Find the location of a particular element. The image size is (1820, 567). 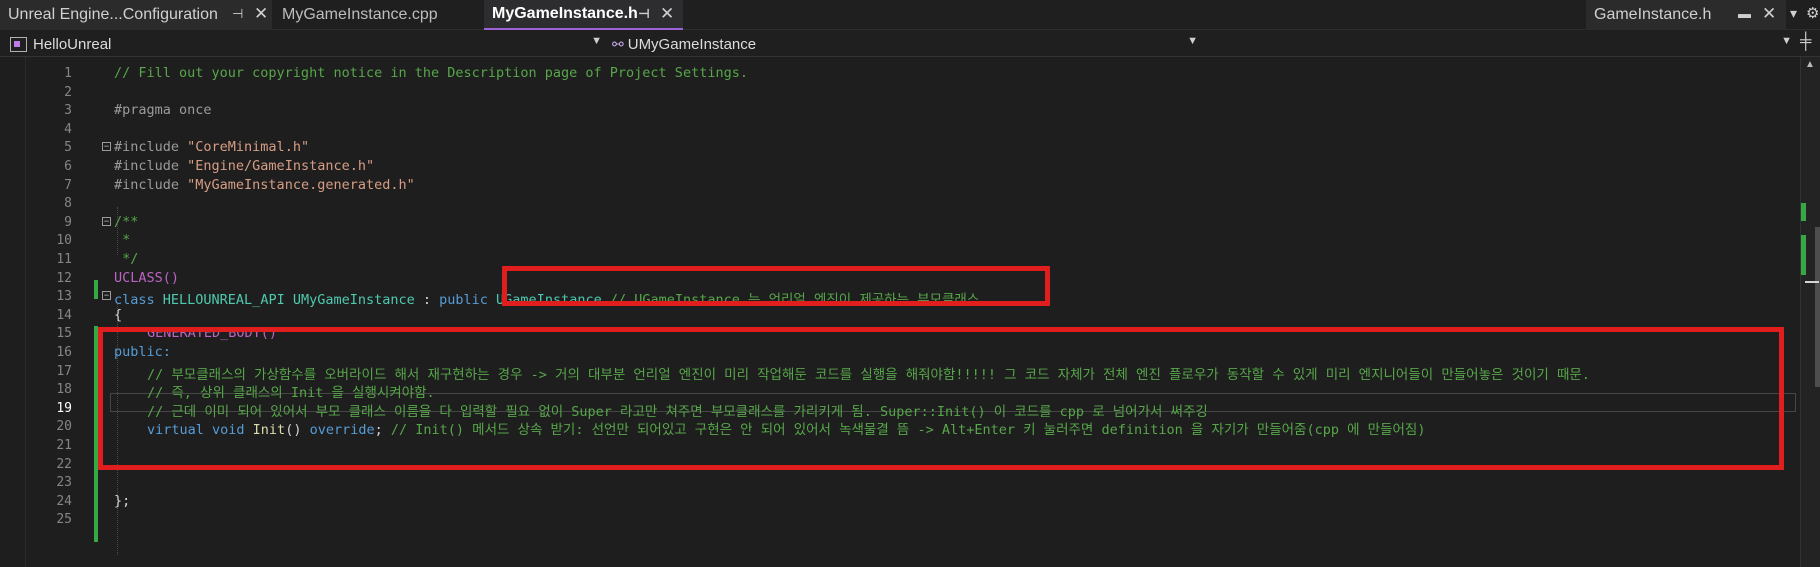

chevron-up-icon: ▲ is located at coordinates (1810, 64).